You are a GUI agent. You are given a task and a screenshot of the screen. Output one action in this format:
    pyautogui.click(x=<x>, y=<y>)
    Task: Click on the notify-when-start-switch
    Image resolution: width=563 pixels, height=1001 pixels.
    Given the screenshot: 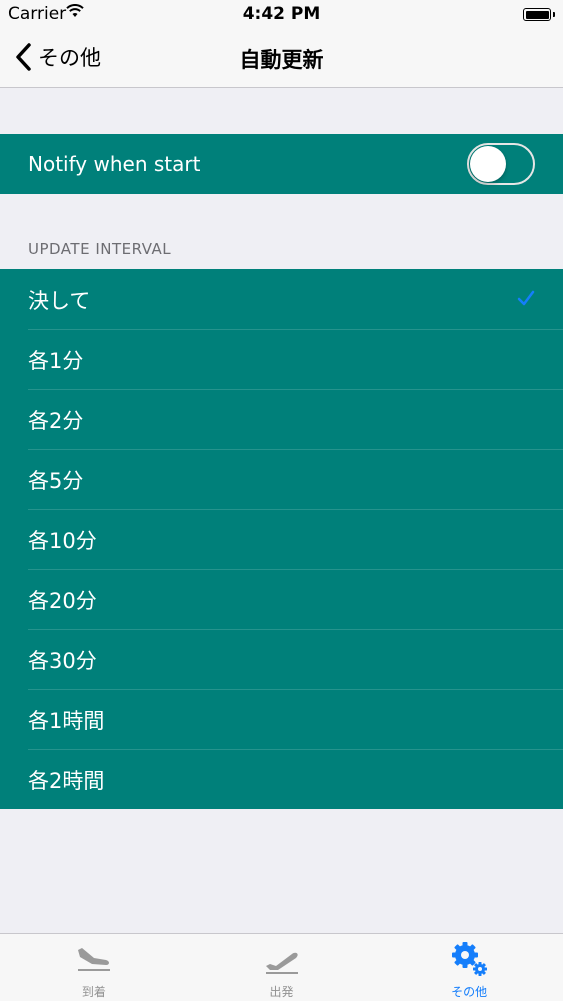 What is the action you would take?
    pyautogui.click(x=501, y=164)
    